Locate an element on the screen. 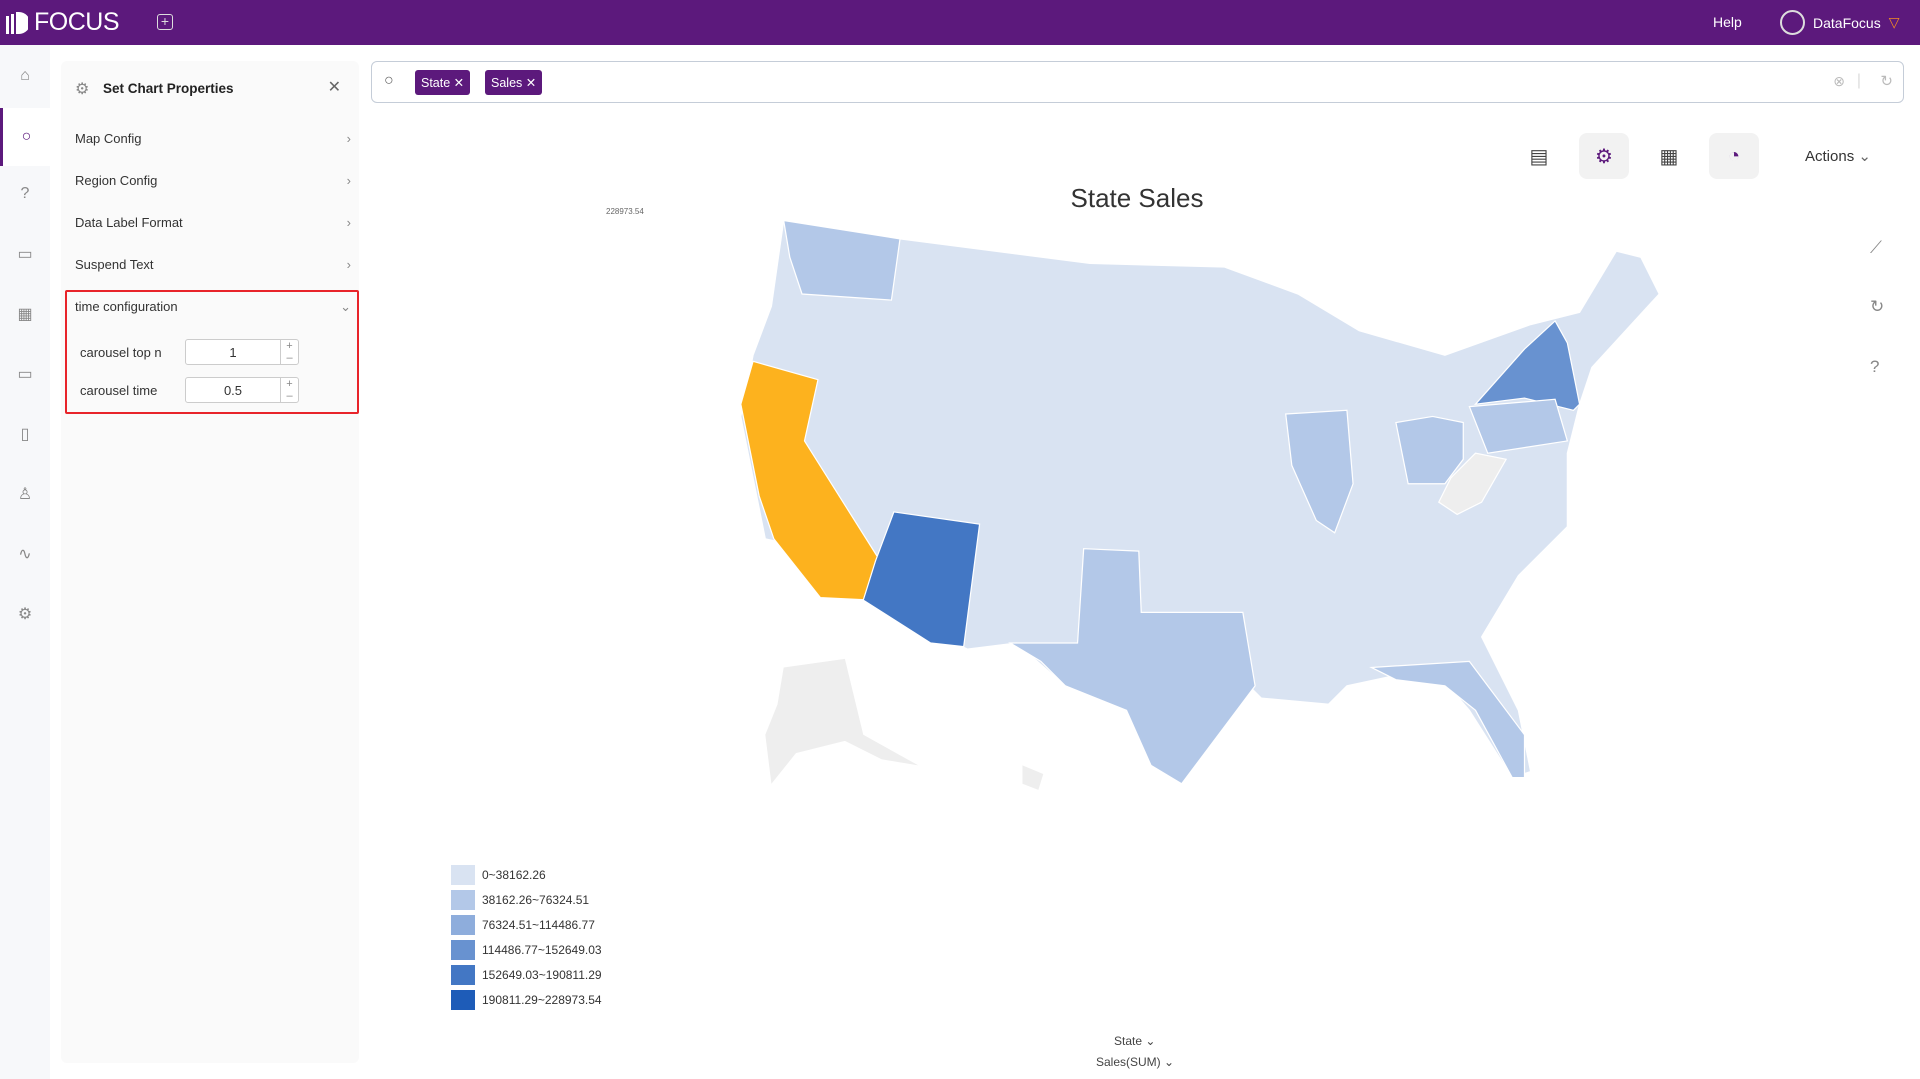  legend-item: 114486.77~152649.03 is located at coordinates (526, 949).